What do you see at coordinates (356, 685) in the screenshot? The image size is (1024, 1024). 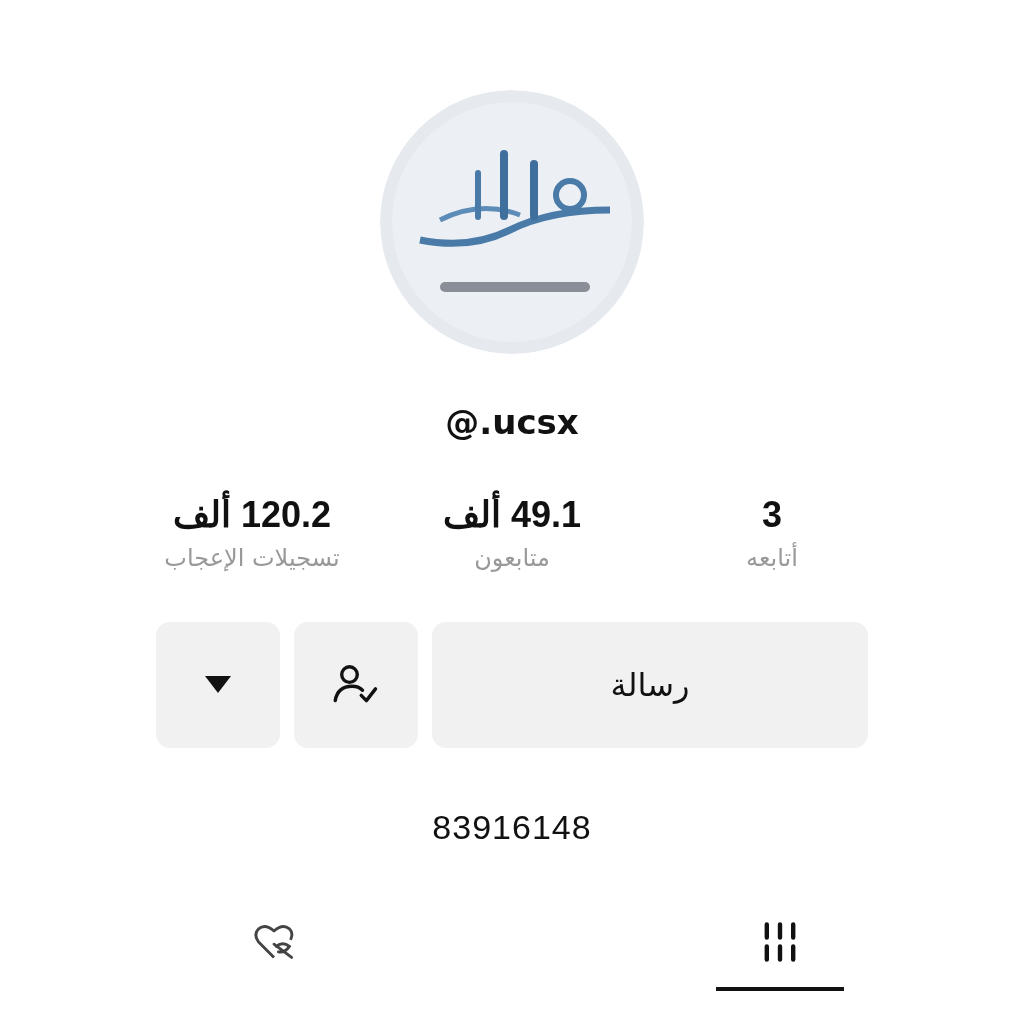 I see `following-button` at bounding box center [356, 685].